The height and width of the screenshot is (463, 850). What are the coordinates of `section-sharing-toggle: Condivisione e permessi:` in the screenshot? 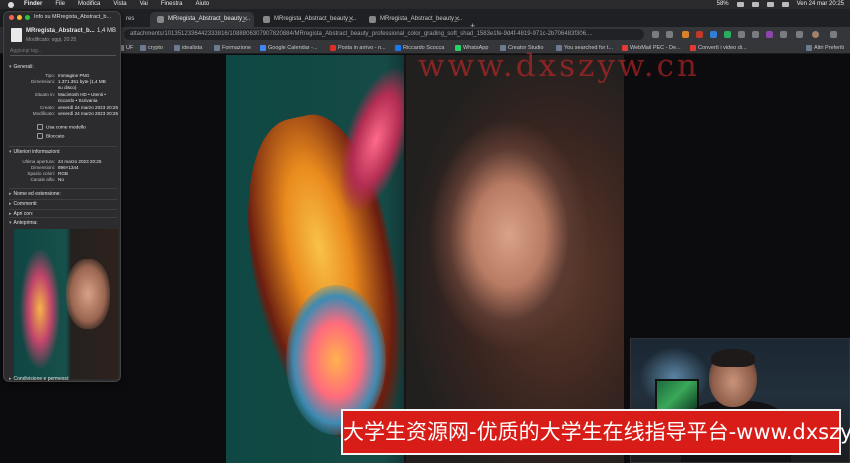 It's located at (39, 378).